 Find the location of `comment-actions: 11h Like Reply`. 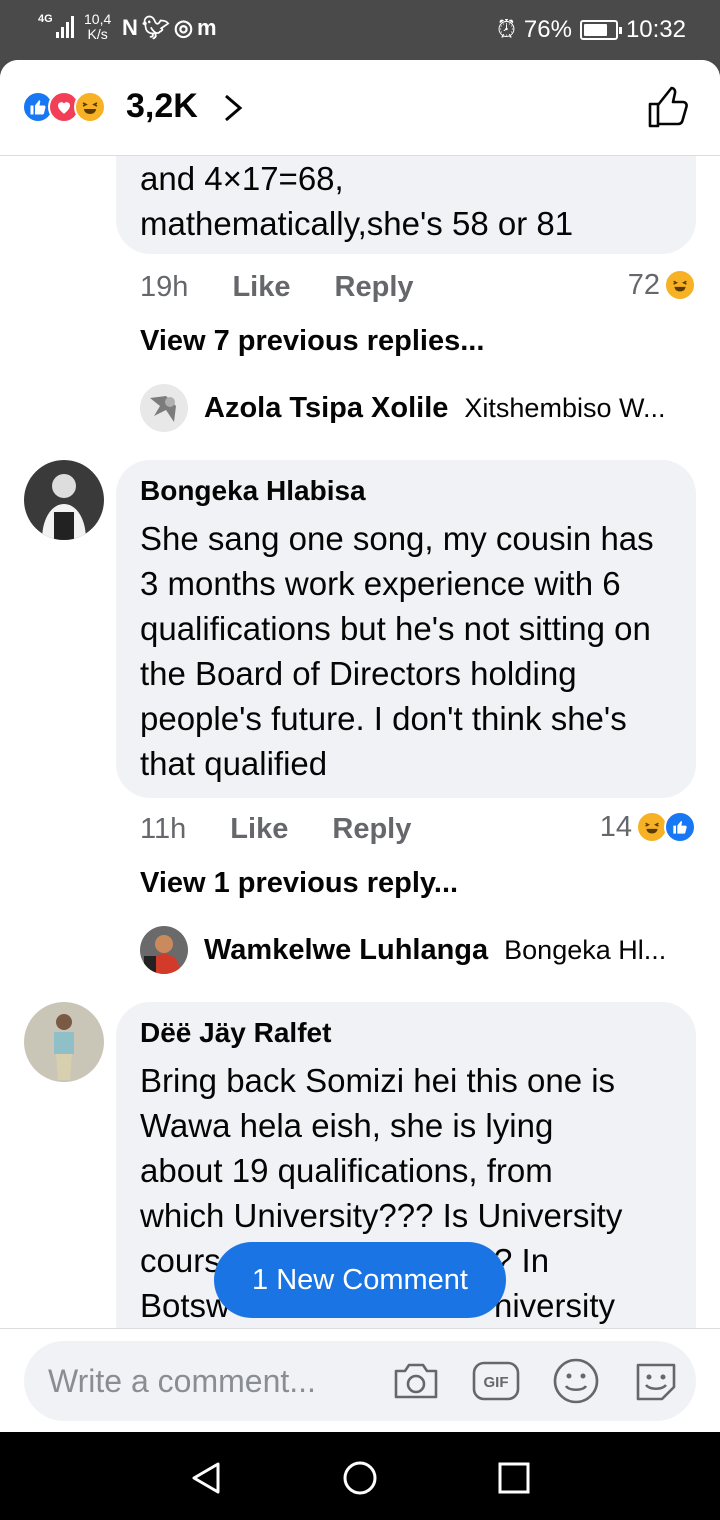

comment-actions: 11h Like Reply is located at coordinates (293, 829).